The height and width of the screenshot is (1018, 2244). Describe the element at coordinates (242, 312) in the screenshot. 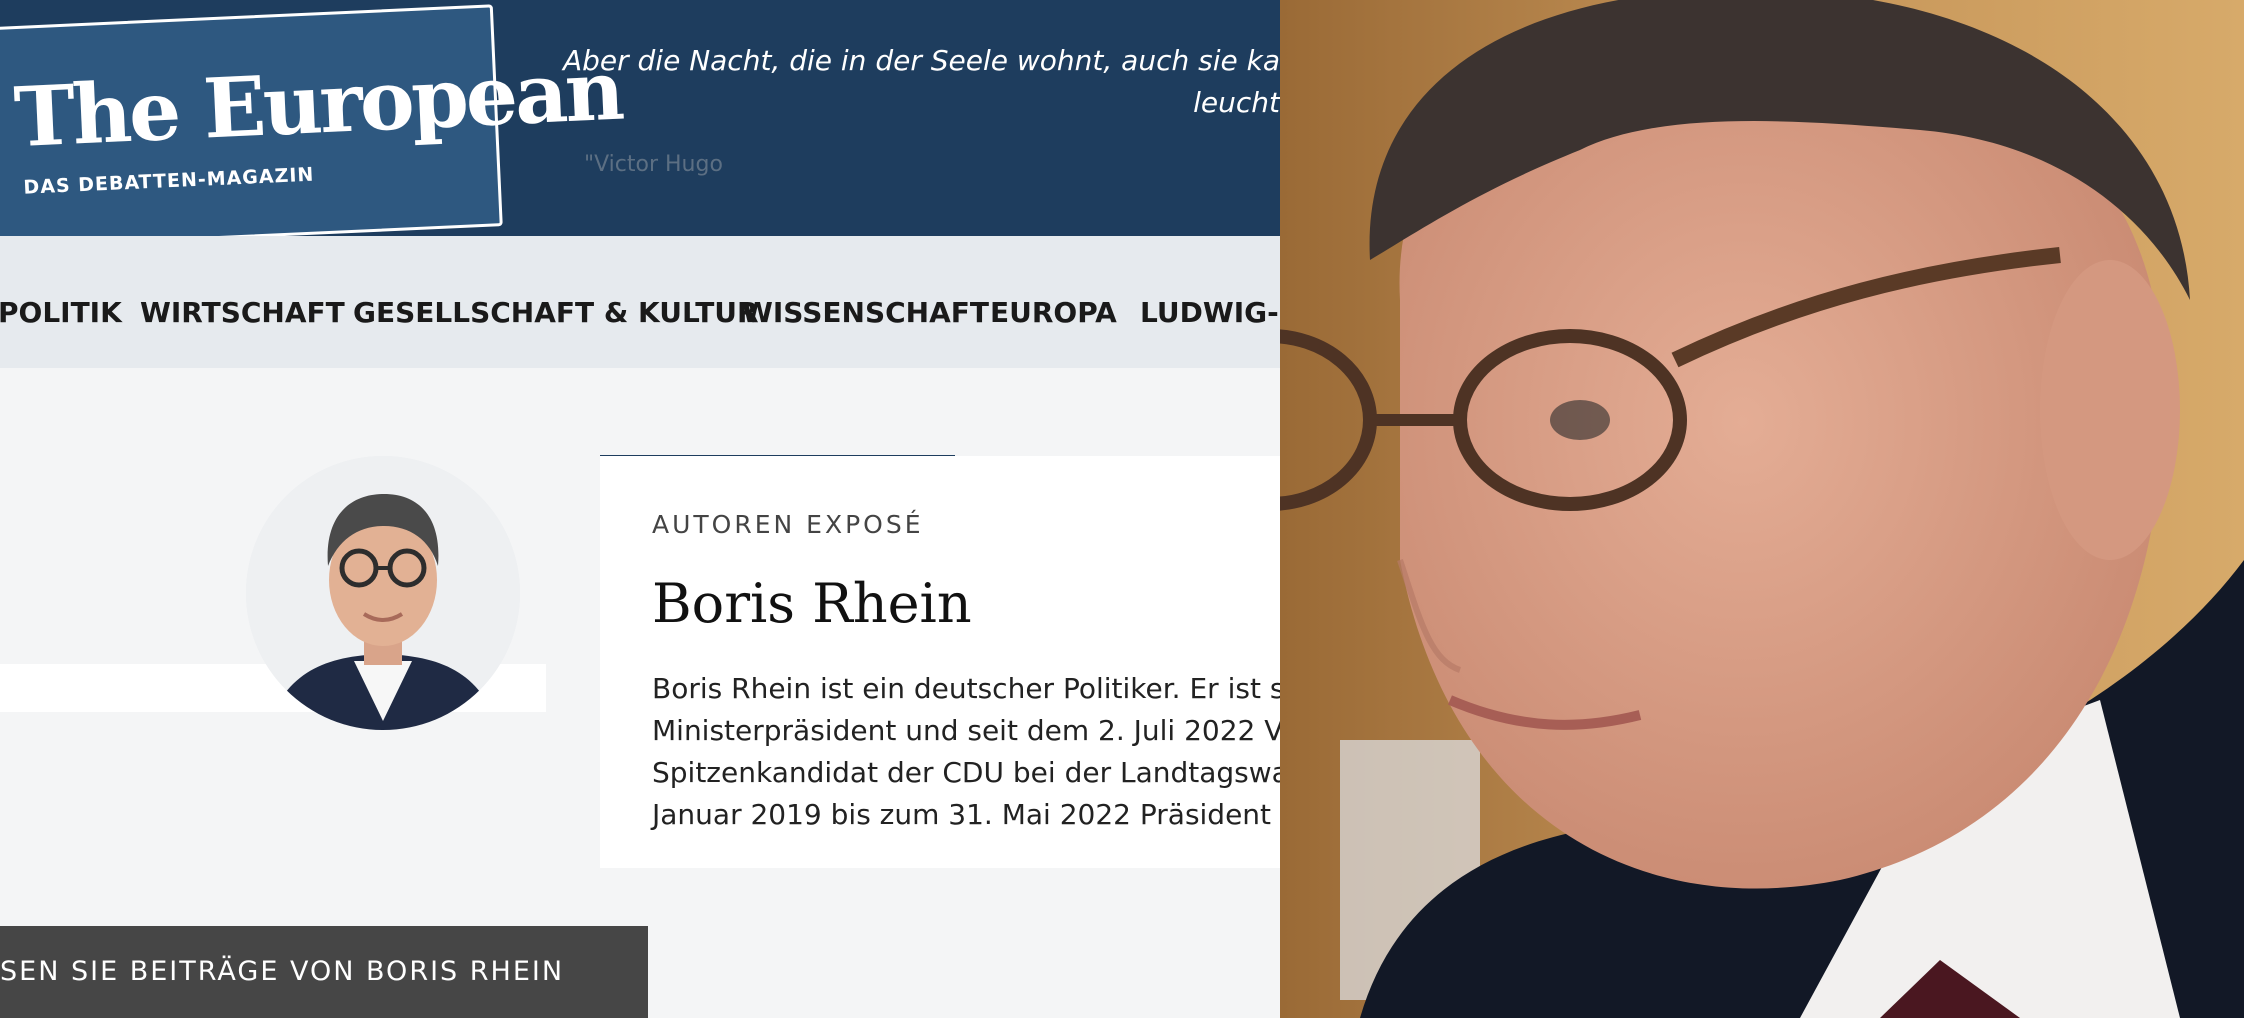

I see `nav-item-wirtschaft: WIRTSCHAFT` at that location.